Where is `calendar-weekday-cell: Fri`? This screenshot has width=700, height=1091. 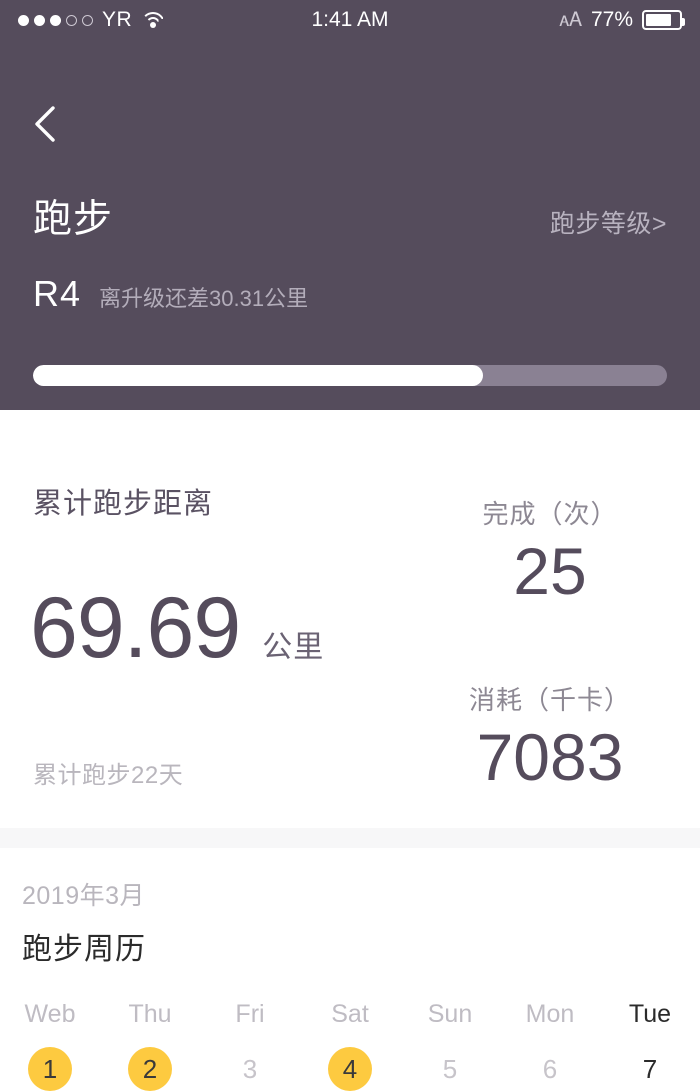 calendar-weekday-cell: Fri is located at coordinates (250, 1014).